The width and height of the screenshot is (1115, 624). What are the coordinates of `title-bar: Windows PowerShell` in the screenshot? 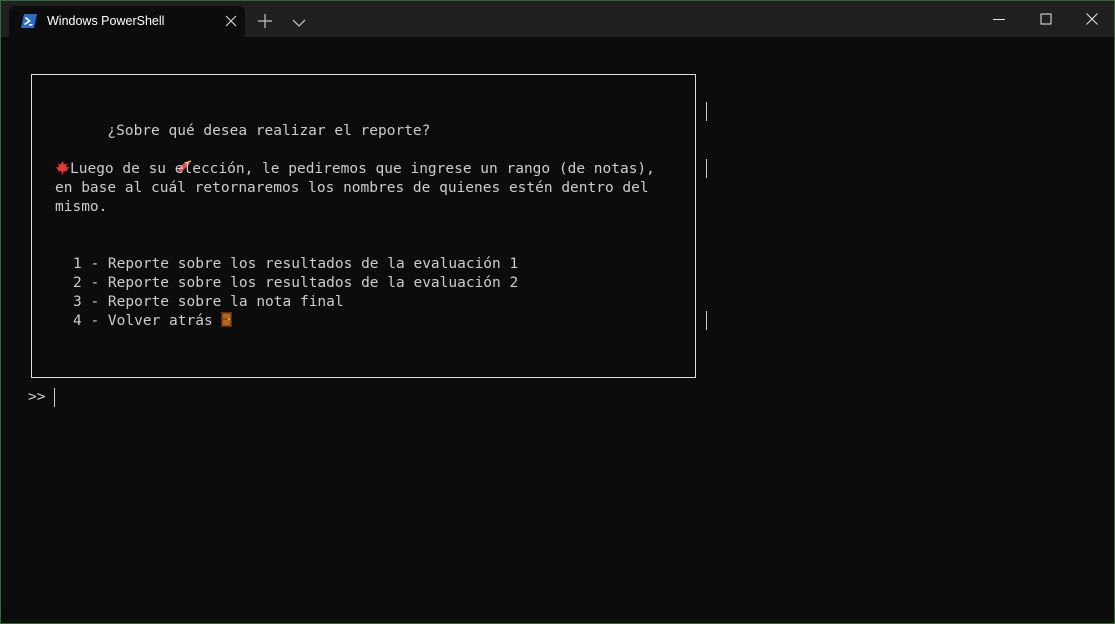 It's located at (557, 19).